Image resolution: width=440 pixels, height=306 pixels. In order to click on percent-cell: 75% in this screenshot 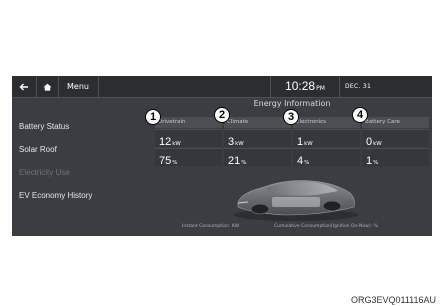, I will do `click(188, 157)`.